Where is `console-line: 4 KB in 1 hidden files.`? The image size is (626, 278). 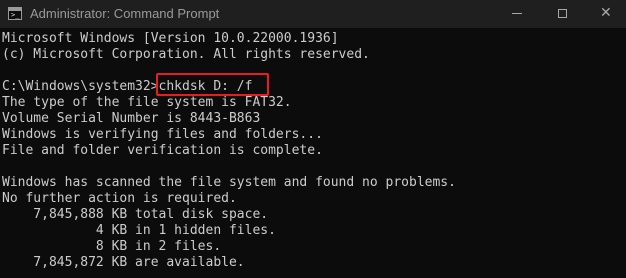
console-line: 4 KB in 1 hidden files. is located at coordinates (139, 230).